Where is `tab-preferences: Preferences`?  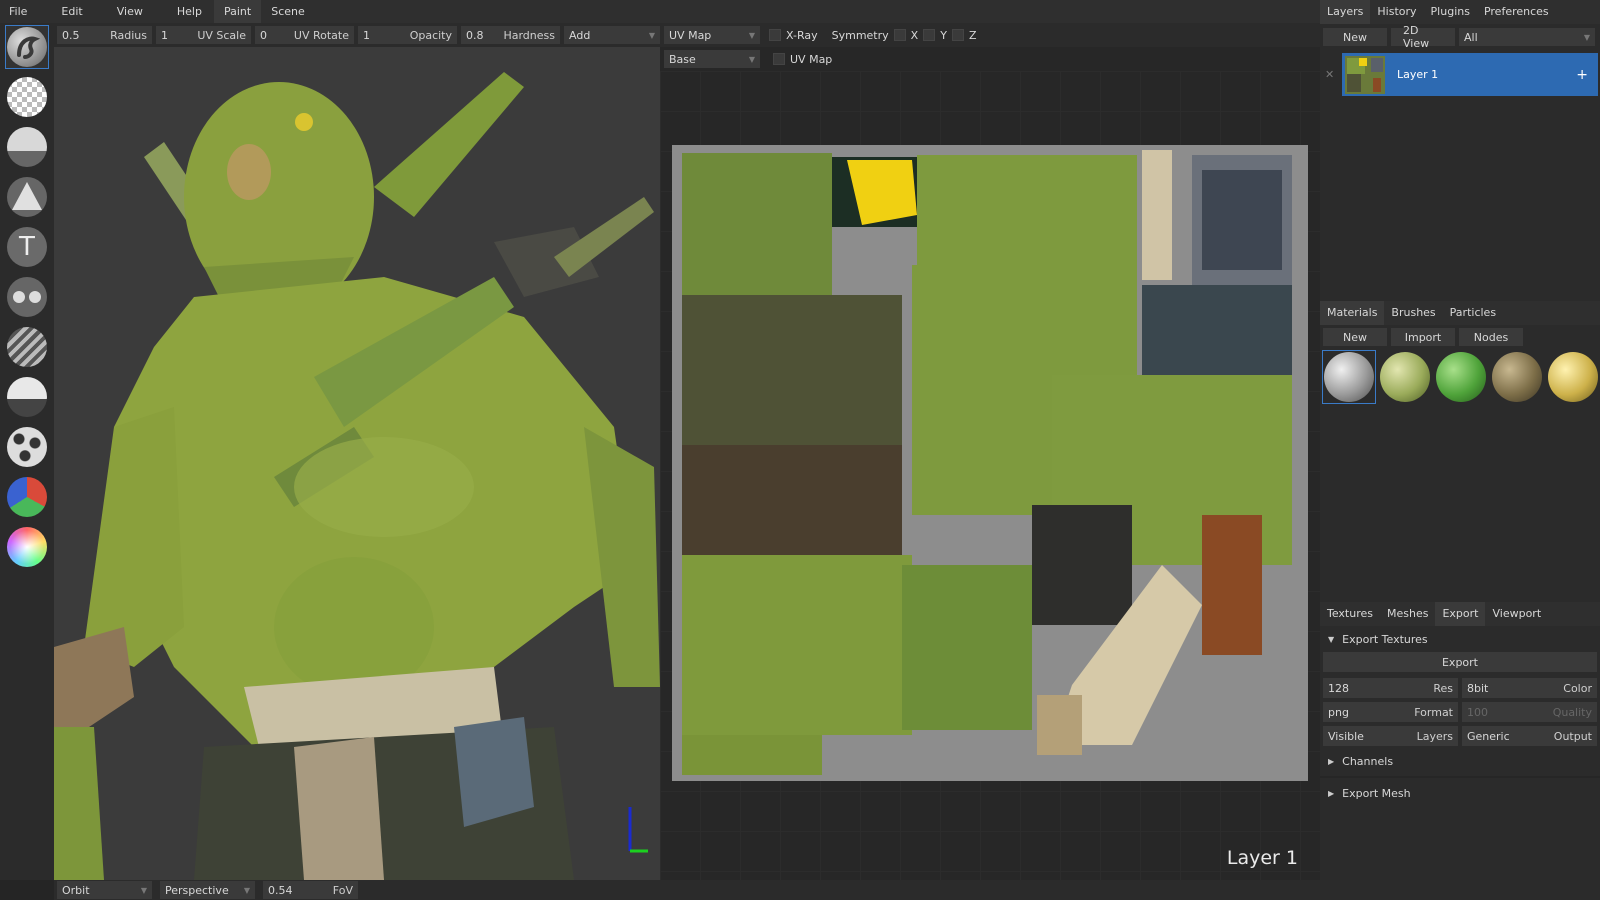
tab-preferences: Preferences is located at coordinates (1516, 12).